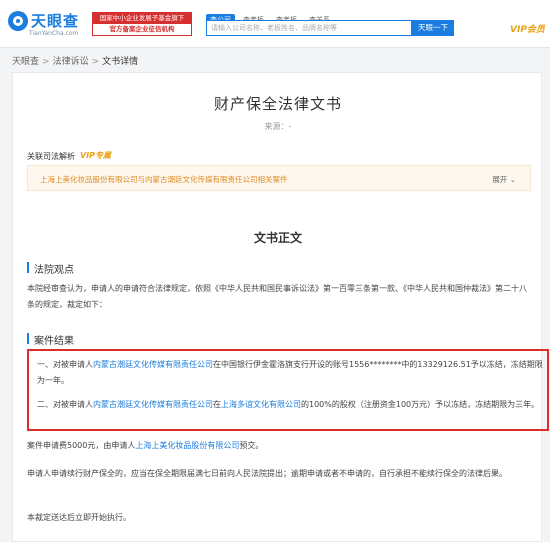  Describe the element at coordinates (18, 21) in the screenshot. I see `eye-logo-icon` at that location.